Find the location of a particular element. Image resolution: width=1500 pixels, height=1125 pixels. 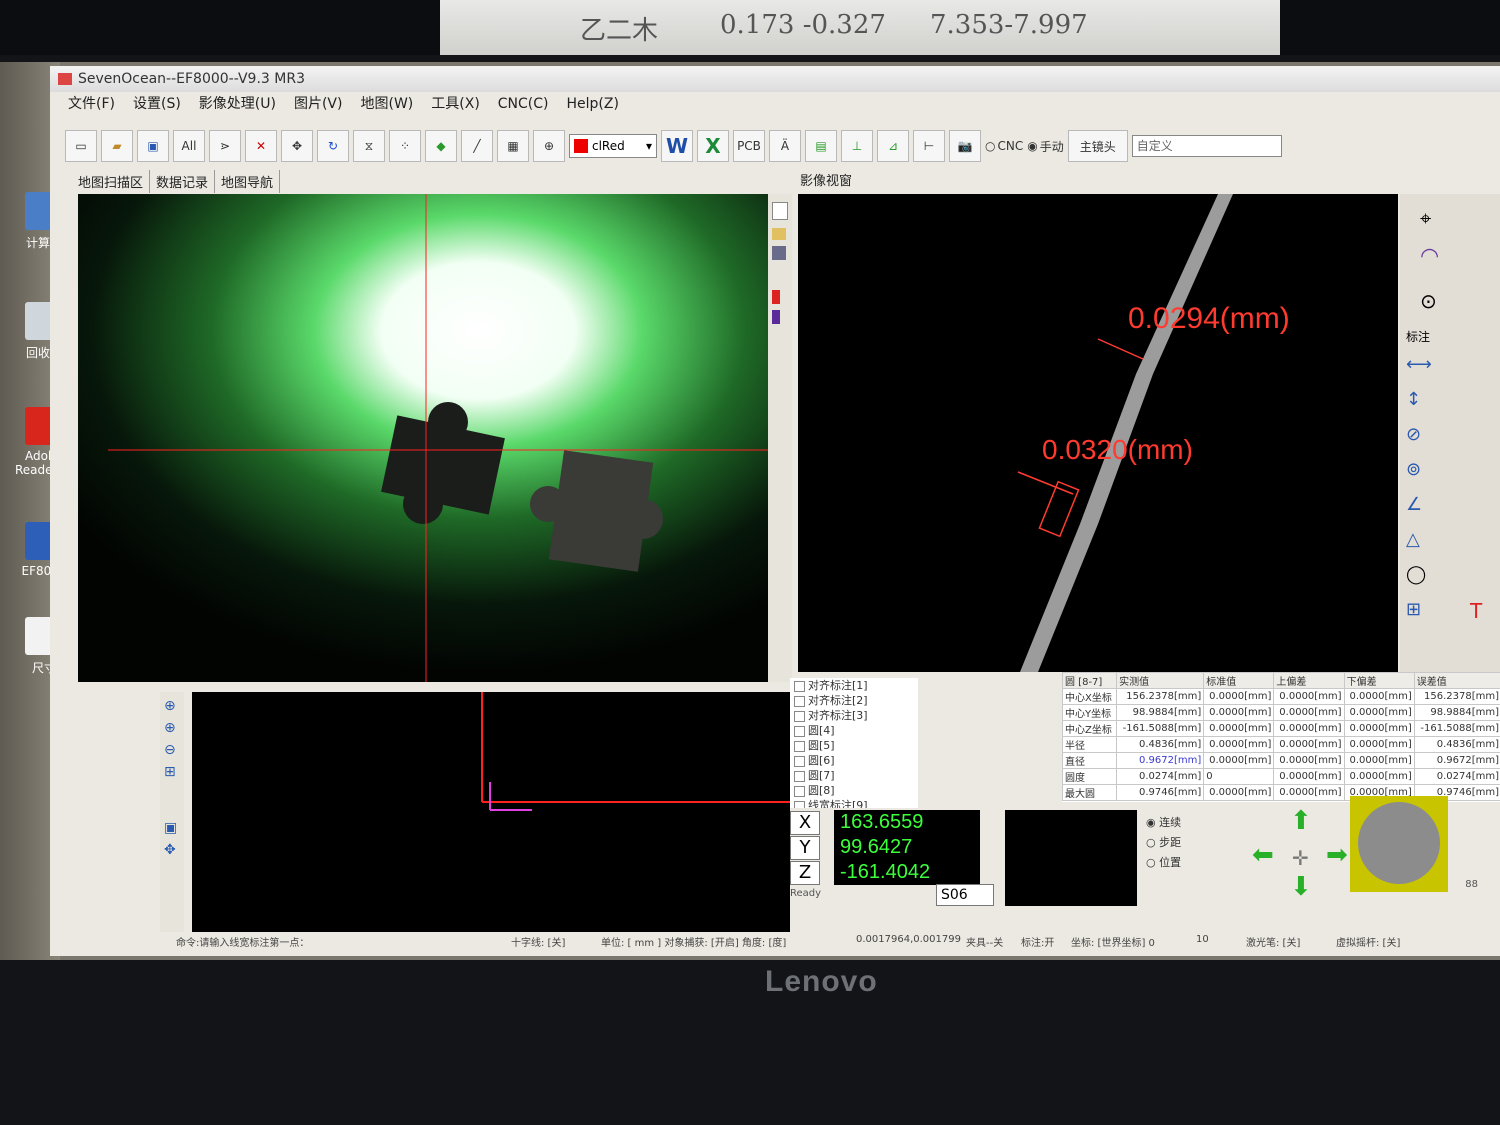

pan-icon: ✥ is located at coordinates (172, 850).